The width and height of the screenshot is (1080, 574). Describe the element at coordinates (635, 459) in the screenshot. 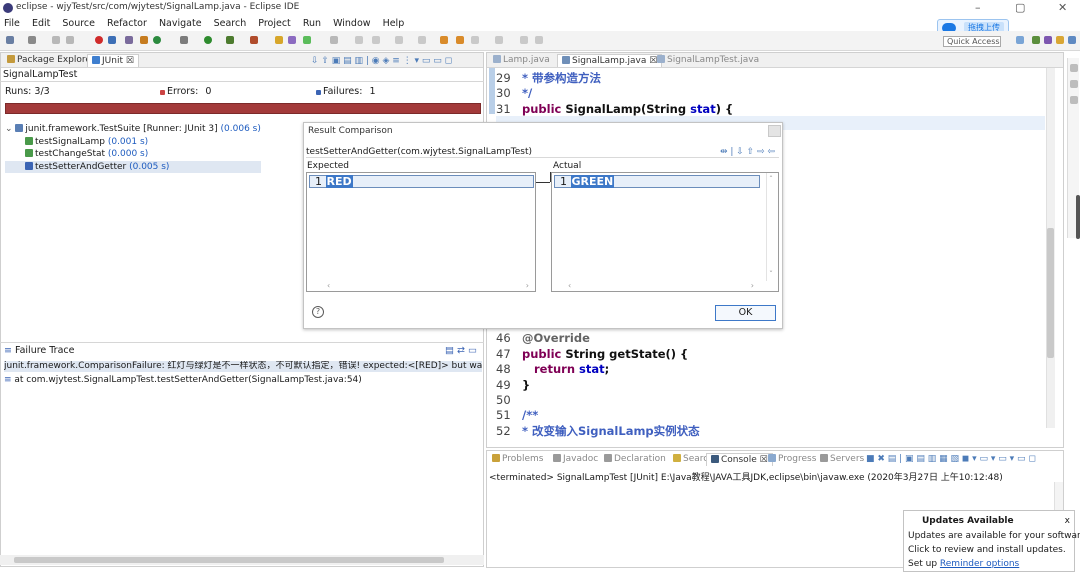

I see `tab-declaration: Declaration` at that location.